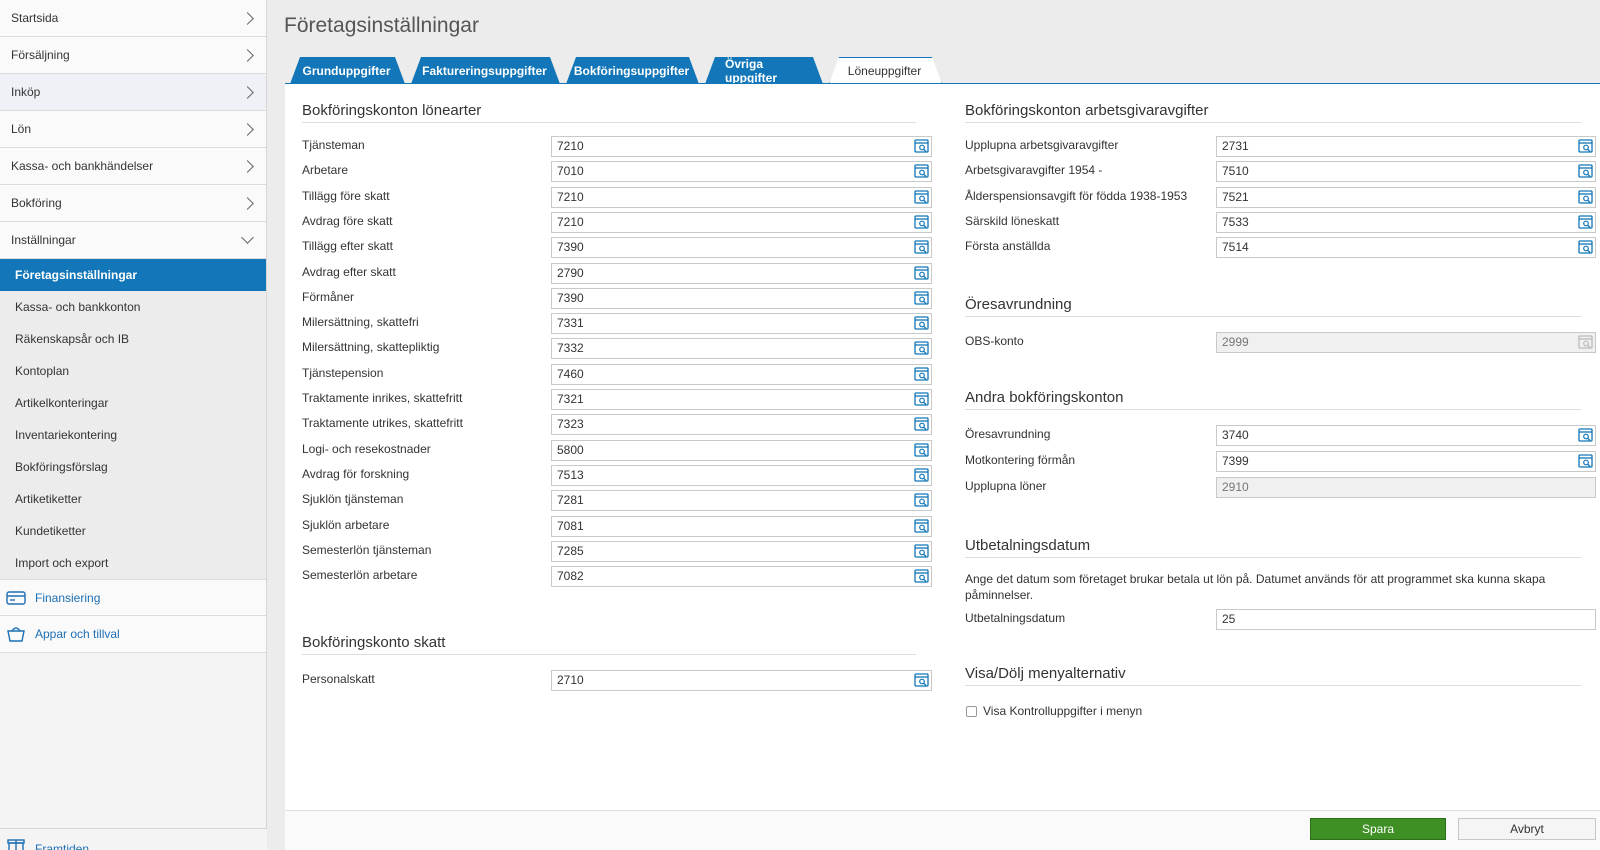 The image size is (1600, 850). I want to click on field-value: 5800, so click(570, 449).